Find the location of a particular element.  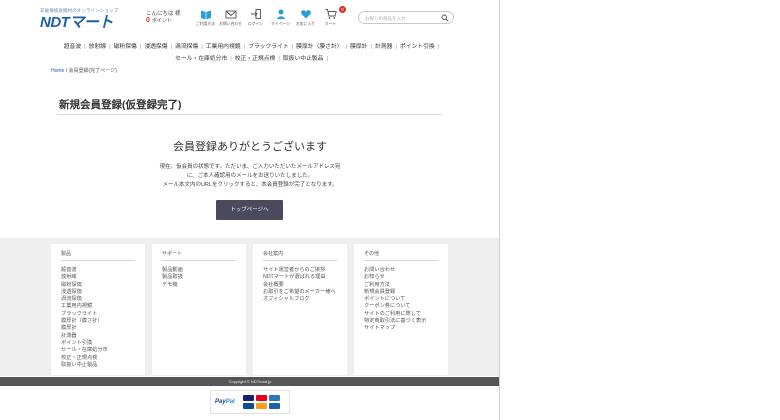

nav-item: ブラックライト is located at coordinates (268, 47).